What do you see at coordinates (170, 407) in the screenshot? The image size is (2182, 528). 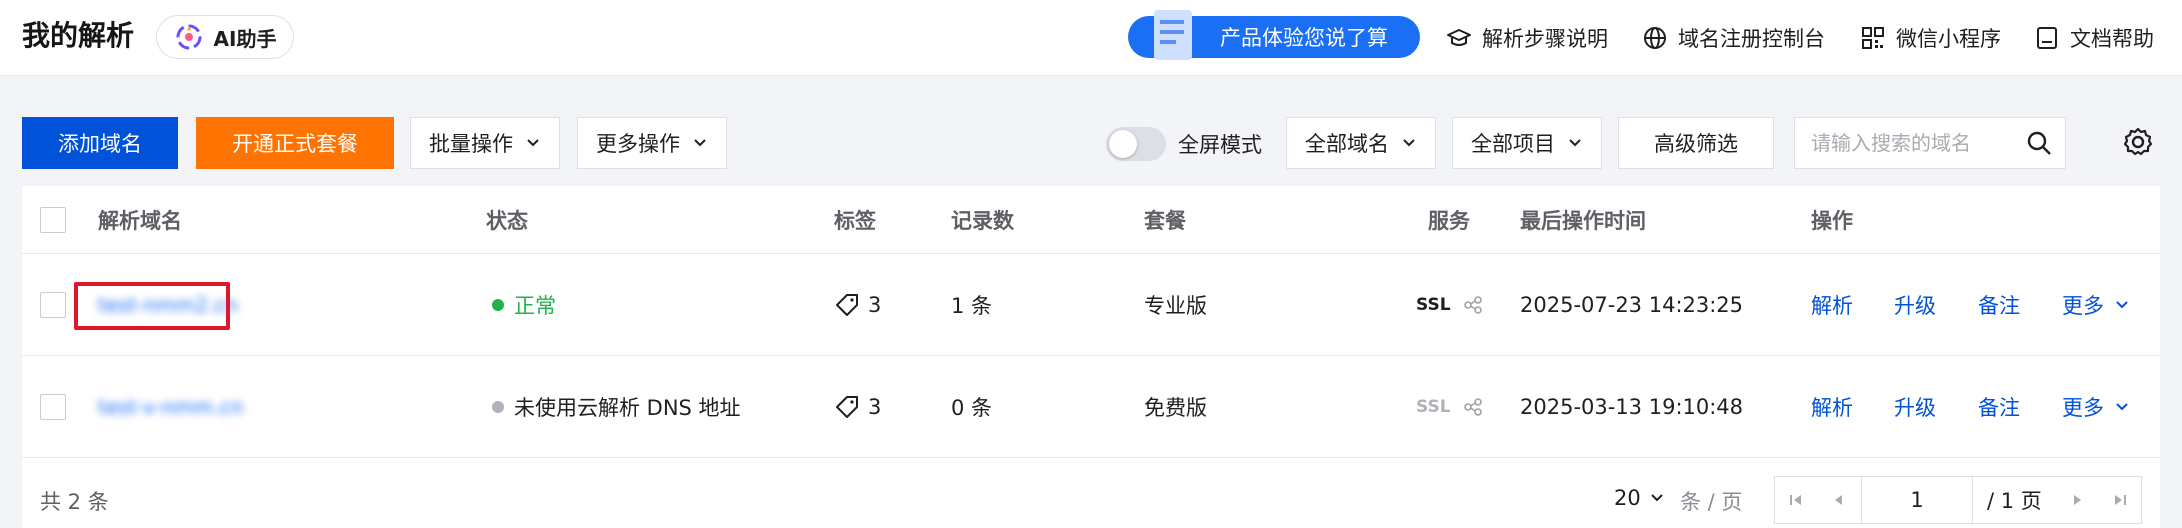 I see `domain-link: test-v-nmm.cn` at bounding box center [170, 407].